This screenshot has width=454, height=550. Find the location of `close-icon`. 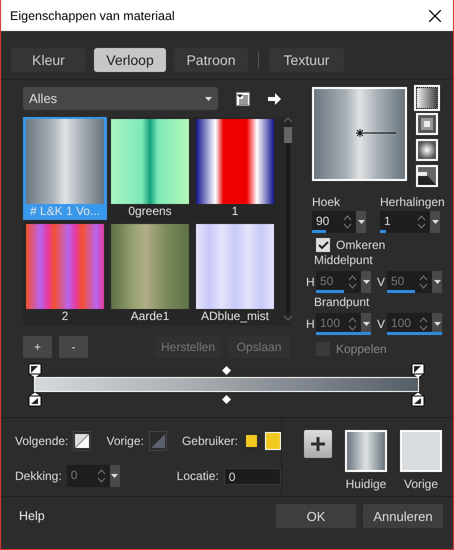

close-icon is located at coordinates (435, 16).